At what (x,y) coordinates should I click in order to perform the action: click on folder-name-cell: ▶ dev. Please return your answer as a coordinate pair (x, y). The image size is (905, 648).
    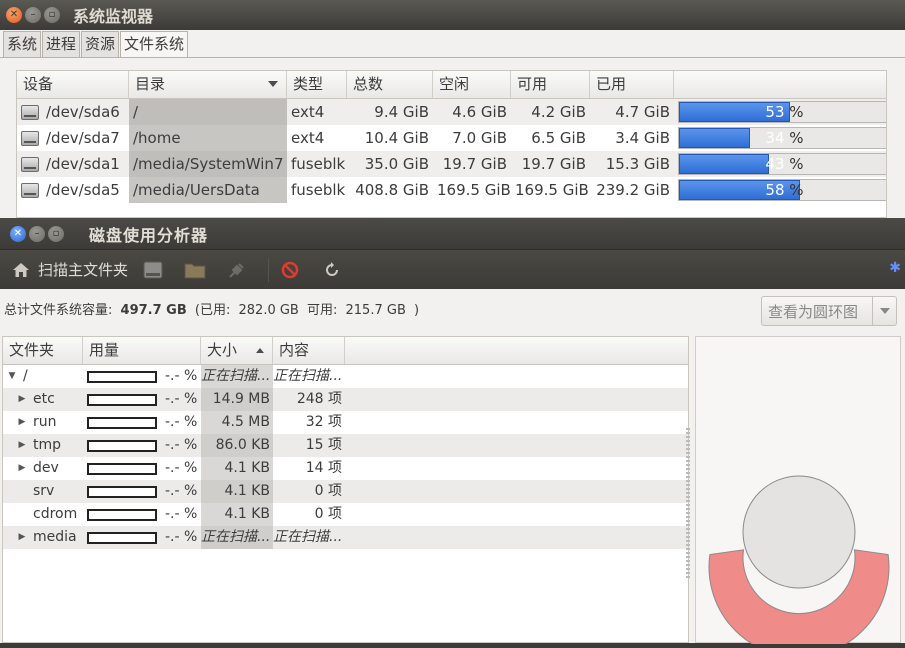
    Looking at the image, I should click on (43, 468).